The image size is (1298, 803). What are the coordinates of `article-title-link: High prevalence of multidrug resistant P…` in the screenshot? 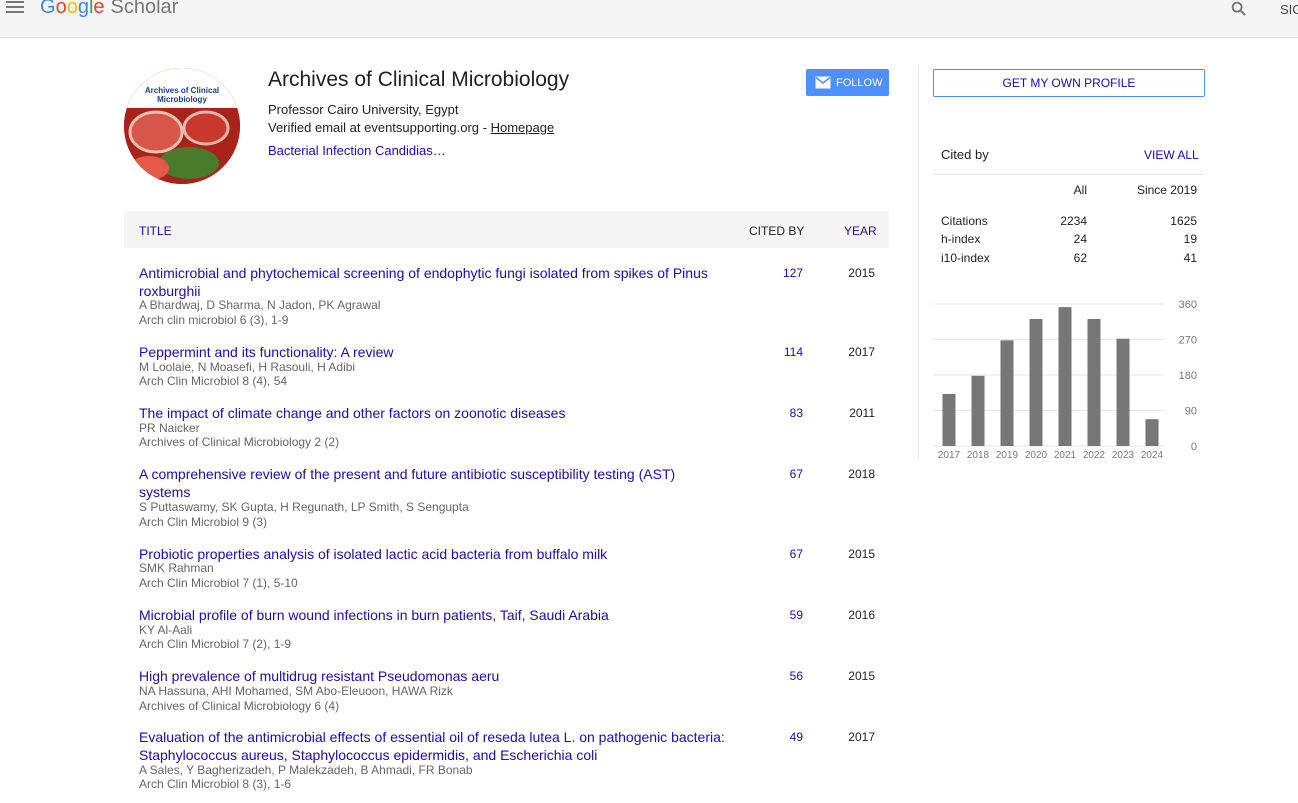 It's located at (434, 676).